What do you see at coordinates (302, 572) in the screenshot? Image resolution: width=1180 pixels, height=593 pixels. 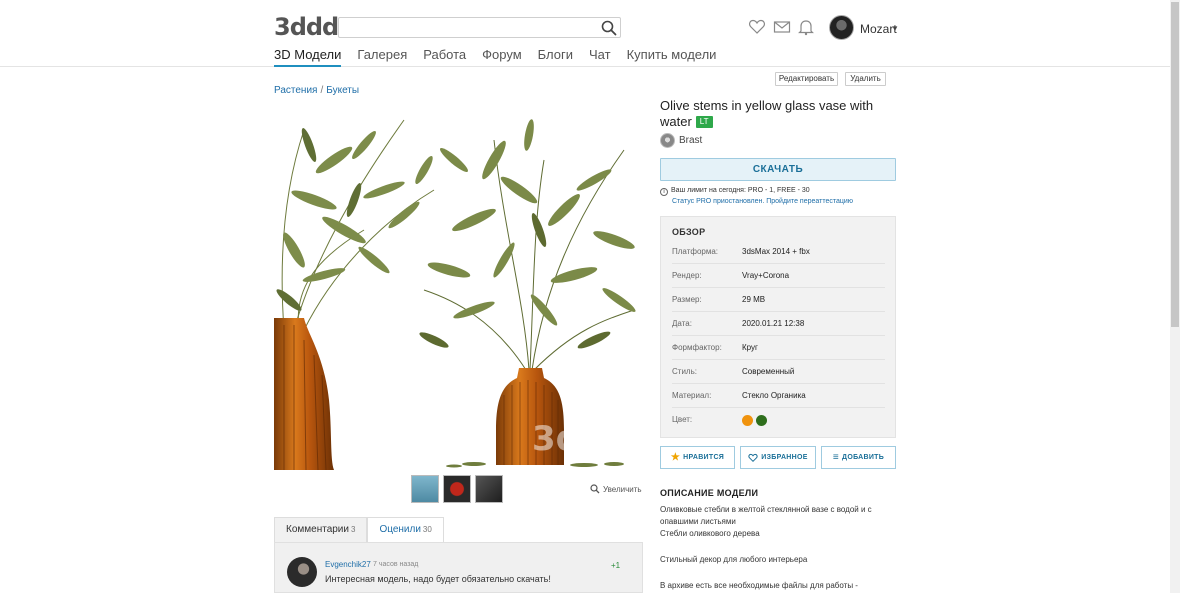 I see `comment-avatar` at bounding box center [302, 572].